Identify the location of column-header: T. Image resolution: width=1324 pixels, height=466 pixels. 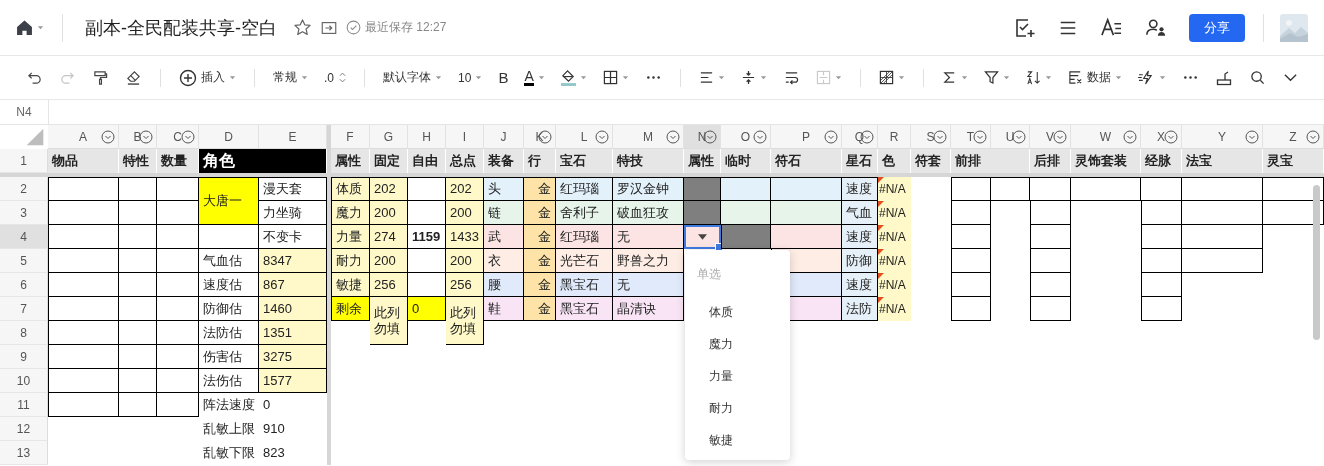
(971, 137).